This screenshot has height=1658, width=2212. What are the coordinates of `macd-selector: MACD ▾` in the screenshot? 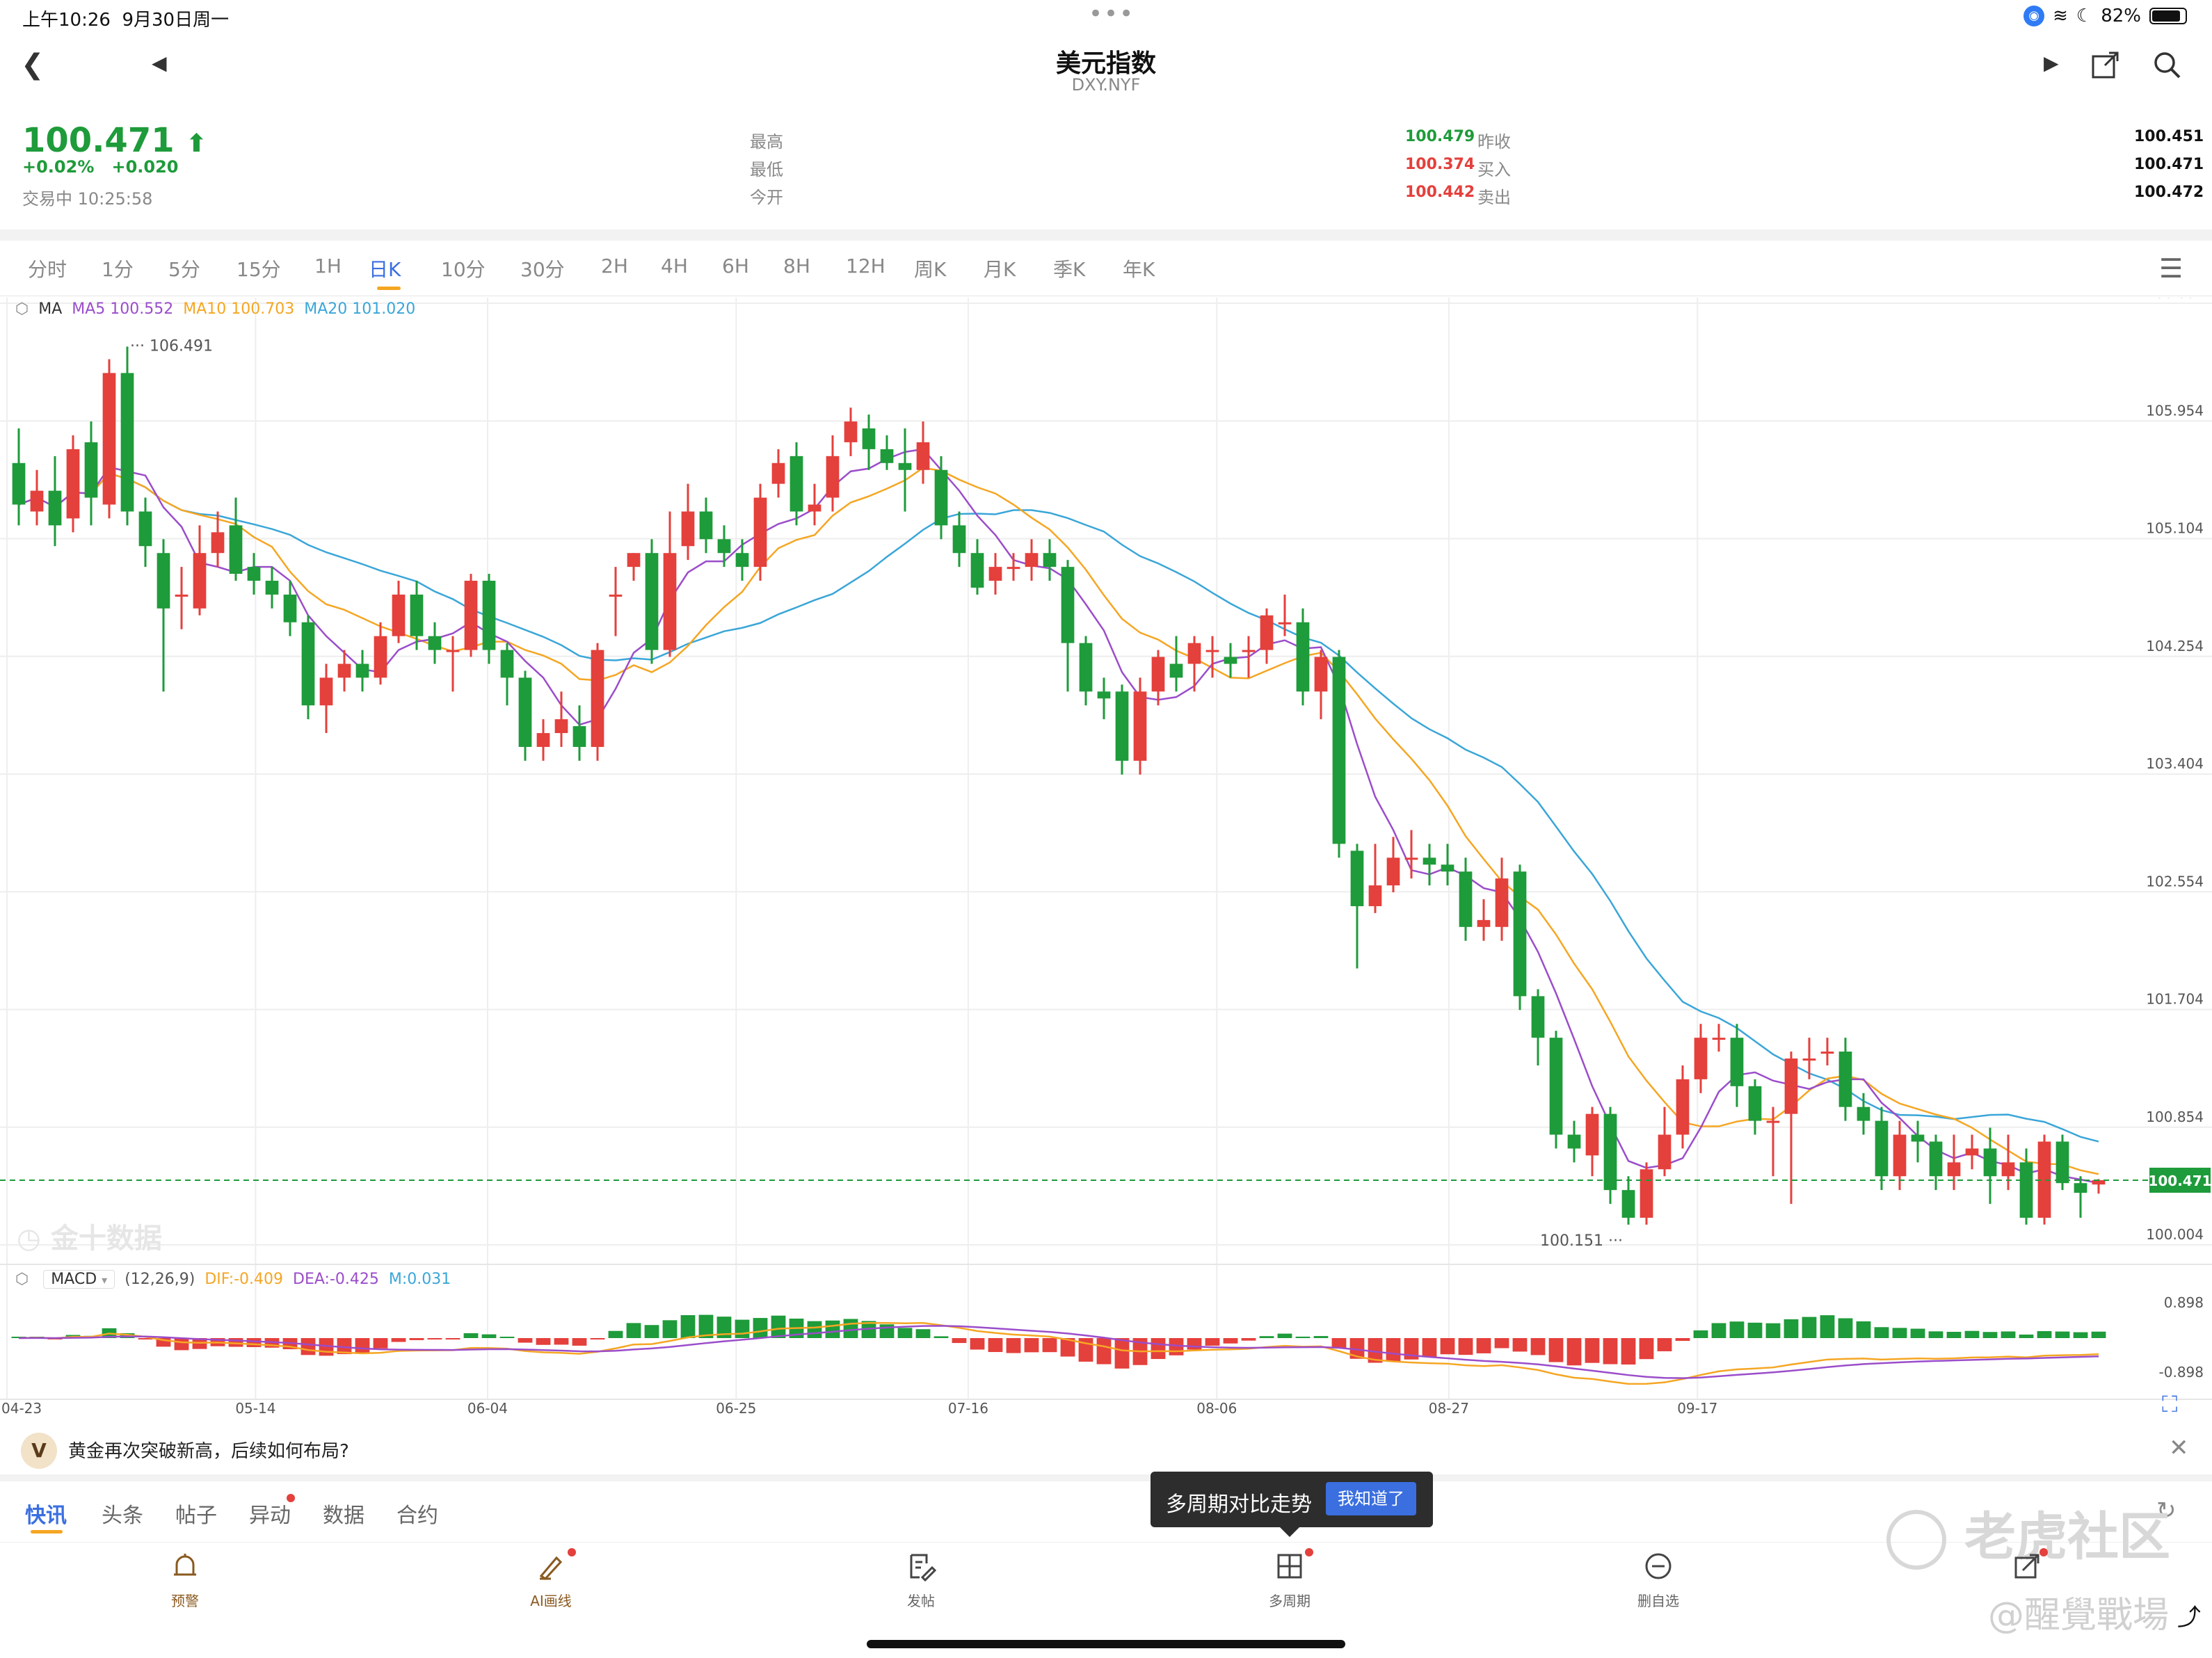 It's located at (79, 1279).